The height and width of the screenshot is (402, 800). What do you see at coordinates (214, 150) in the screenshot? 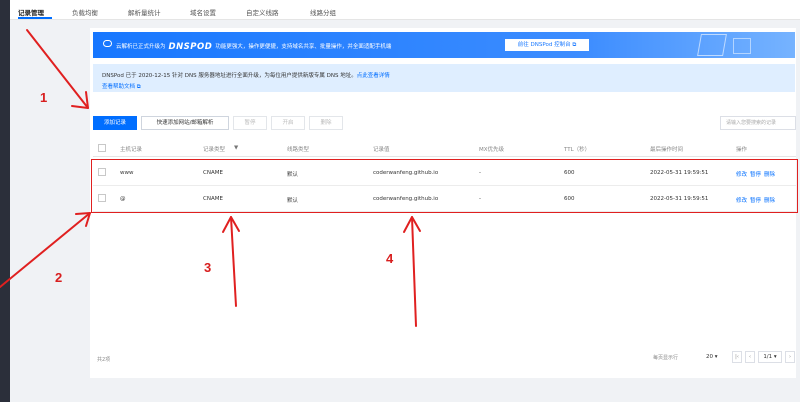
I see `header-type: 记录类型` at bounding box center [214, 150].